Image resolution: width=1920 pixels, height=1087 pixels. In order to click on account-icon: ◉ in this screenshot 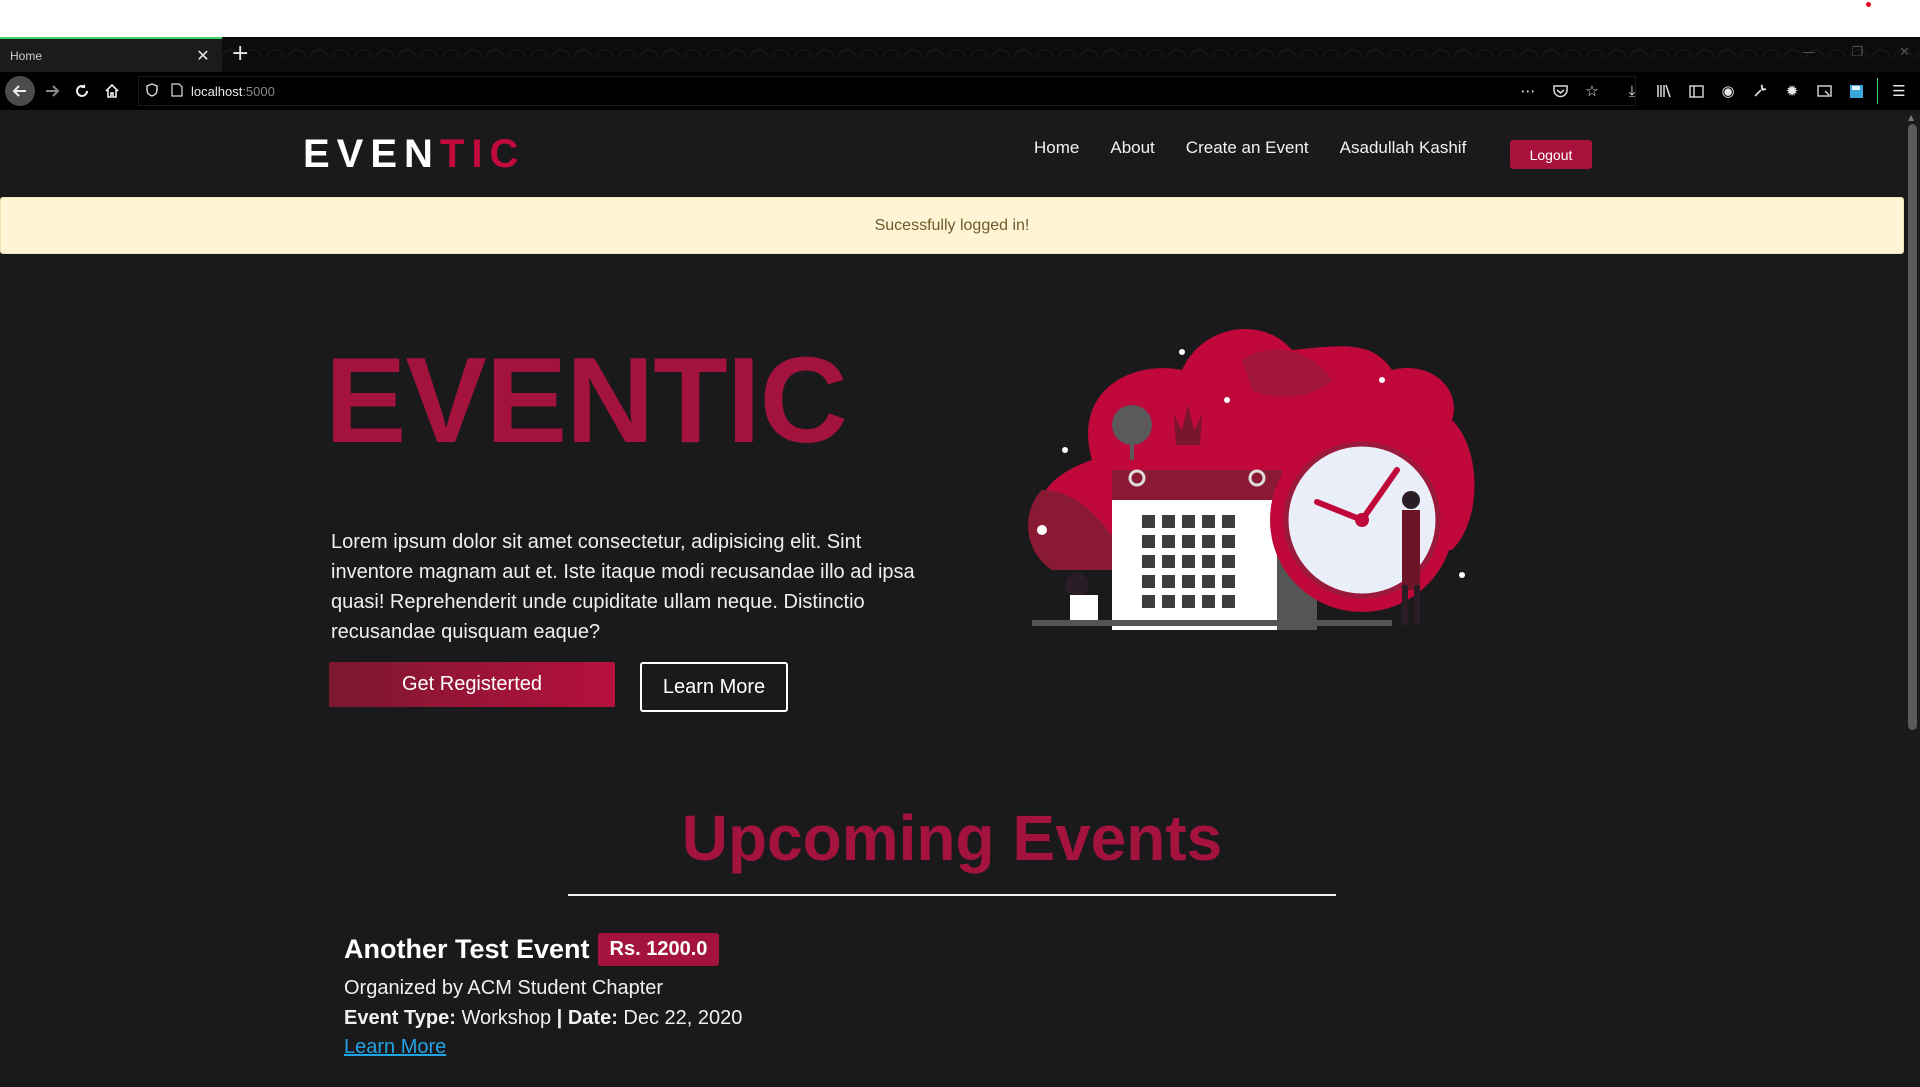, I will do `click(1728, 91)`.